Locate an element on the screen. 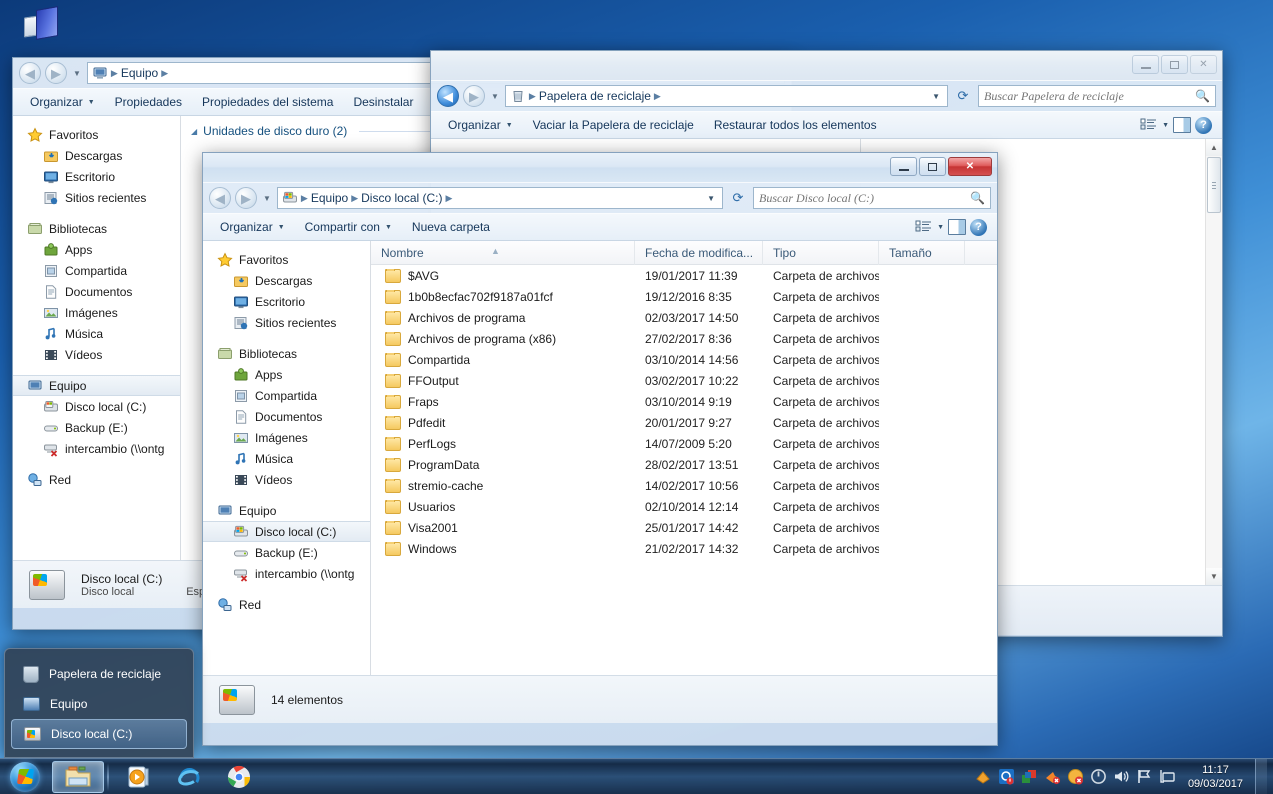 The image size is (1273, 794). back-button-disco: ◀ is located at coordinates (220, 198).